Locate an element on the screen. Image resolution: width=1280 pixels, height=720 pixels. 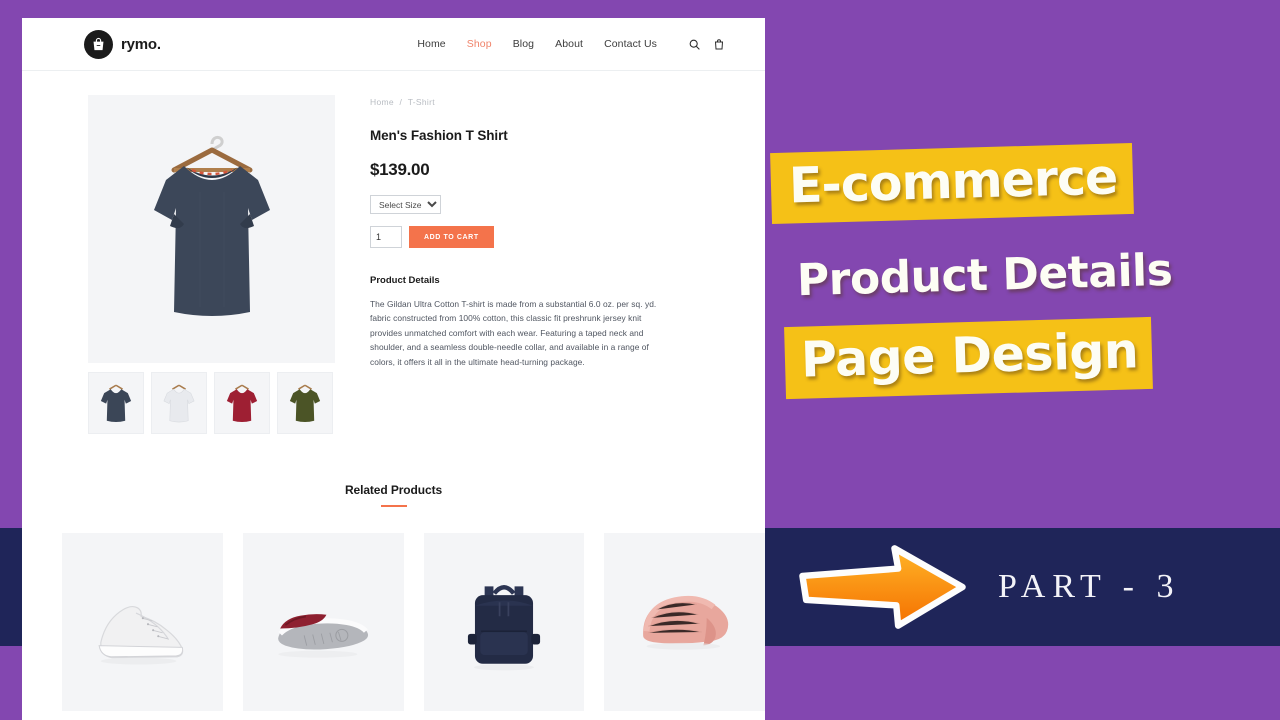
size-select: Select Size is located at coordinates (405, 204).